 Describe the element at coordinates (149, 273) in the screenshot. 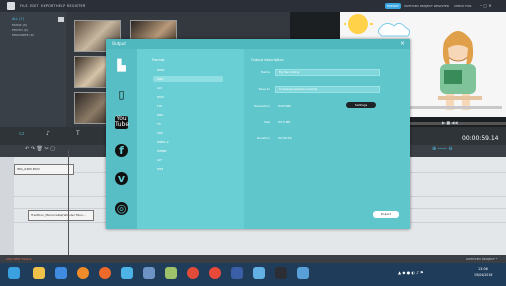

I see `mail-icon` at that location.